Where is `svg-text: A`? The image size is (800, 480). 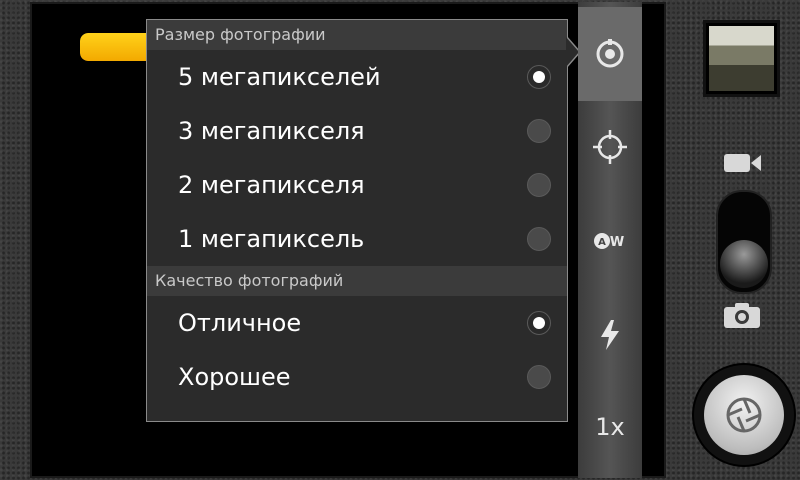
svg-text: A is located at coordinates (602, 242).